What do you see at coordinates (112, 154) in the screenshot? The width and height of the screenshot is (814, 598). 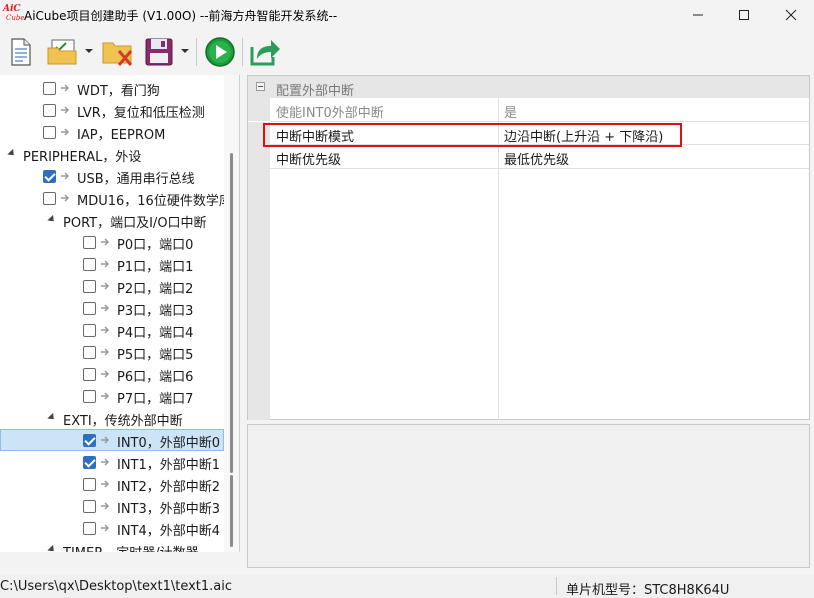 I see `tree-group-peripheral: PERIPHERAL，外设` at bounding box center [112, 154].